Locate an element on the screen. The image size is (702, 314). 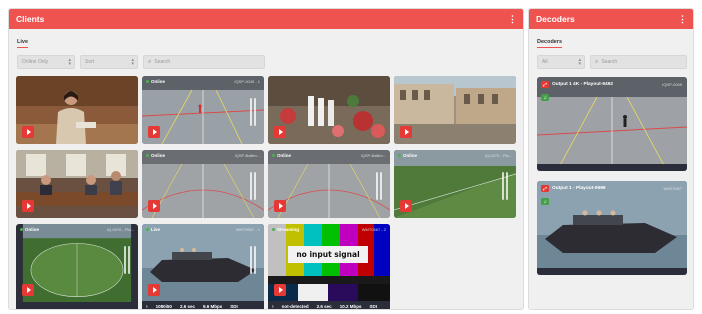
decoders-search-input: ⌕ Search is located at coordinates (638, 62).